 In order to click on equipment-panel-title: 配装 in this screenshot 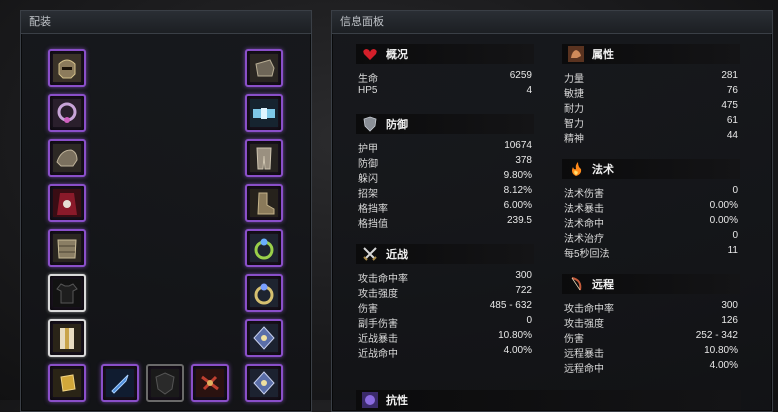, I will do `click(166, 22)`.